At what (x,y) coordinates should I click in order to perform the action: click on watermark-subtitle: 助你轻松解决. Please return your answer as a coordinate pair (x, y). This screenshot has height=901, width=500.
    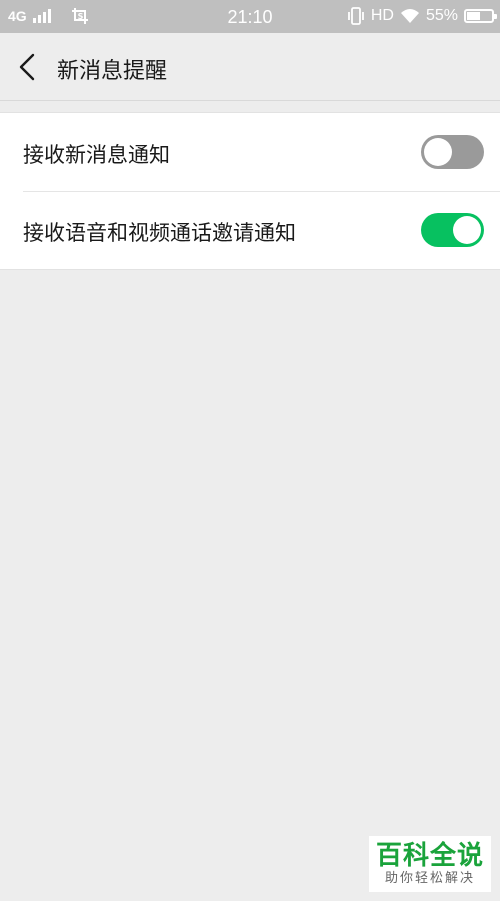
    Looking at the image, I should click on (429, 878).